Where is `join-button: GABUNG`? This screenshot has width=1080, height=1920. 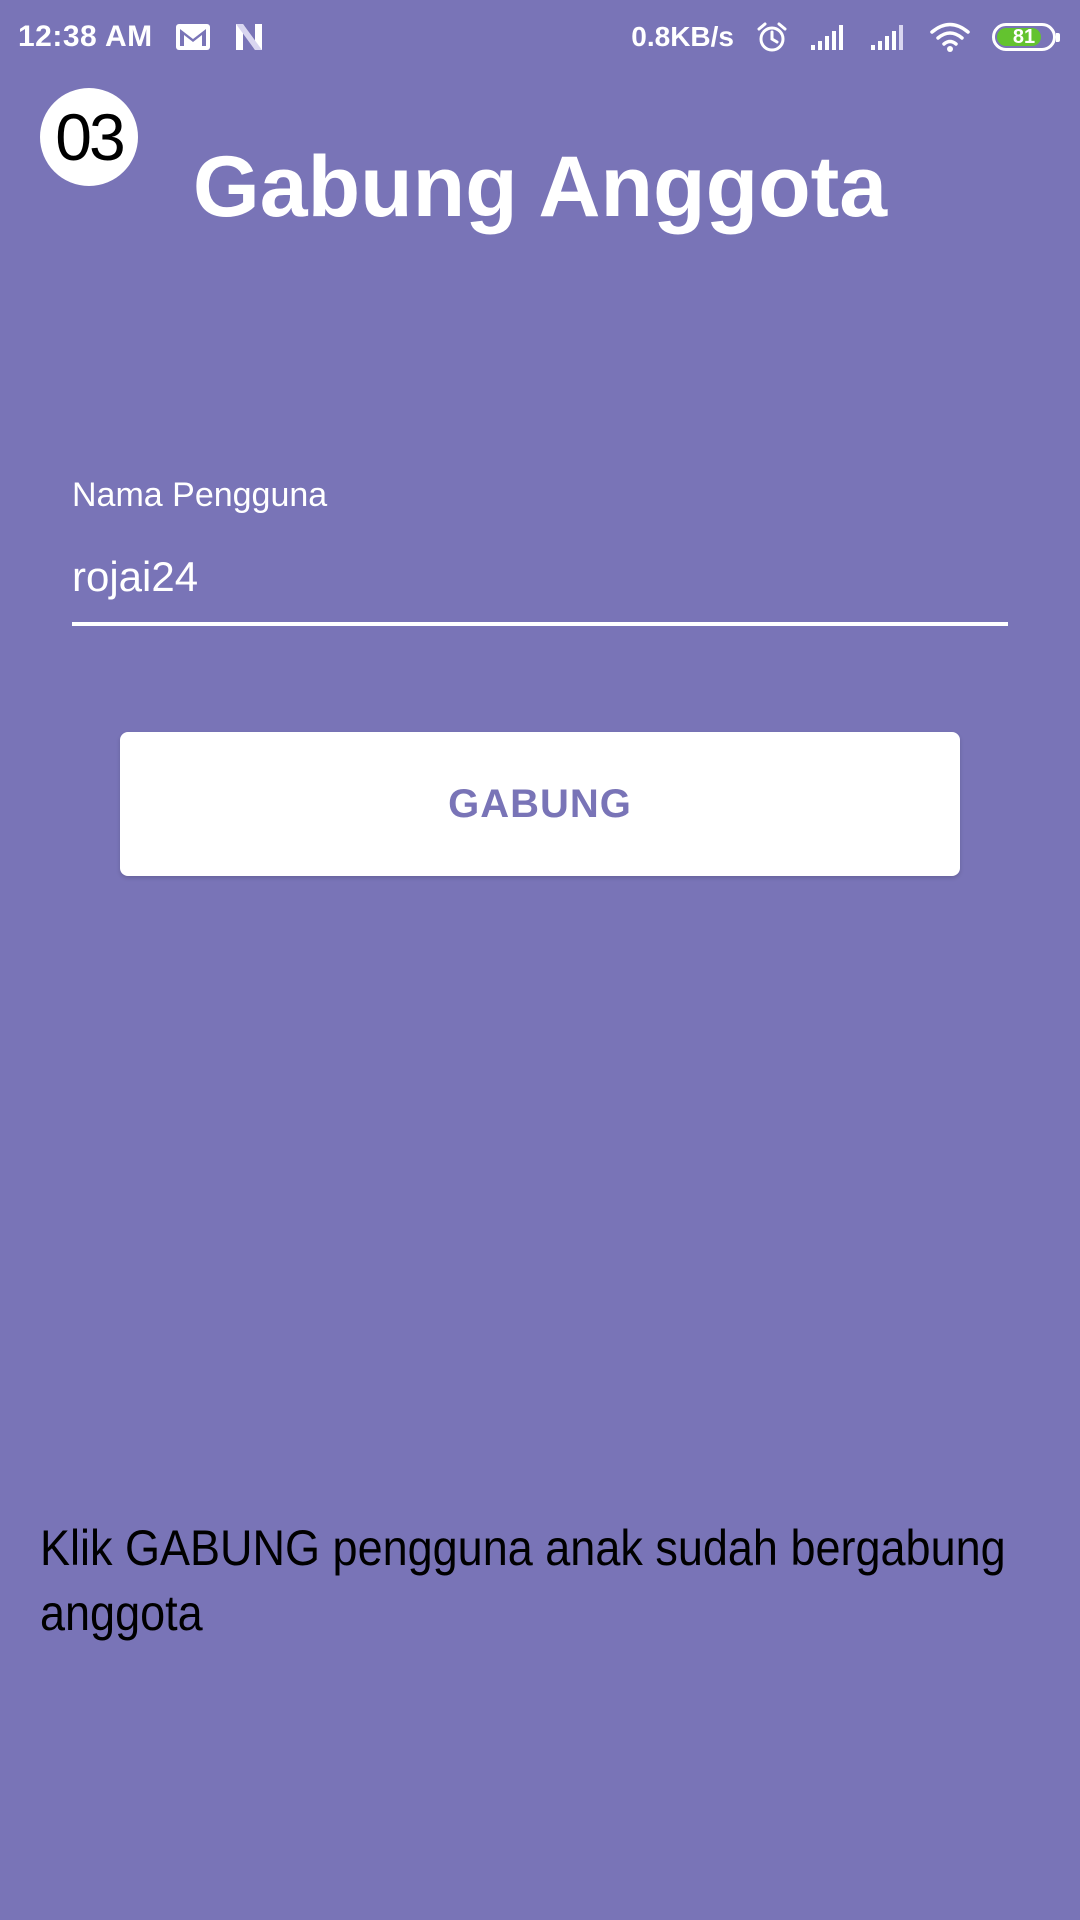
join-button: GABUNG is located at coordinates (540, 804).